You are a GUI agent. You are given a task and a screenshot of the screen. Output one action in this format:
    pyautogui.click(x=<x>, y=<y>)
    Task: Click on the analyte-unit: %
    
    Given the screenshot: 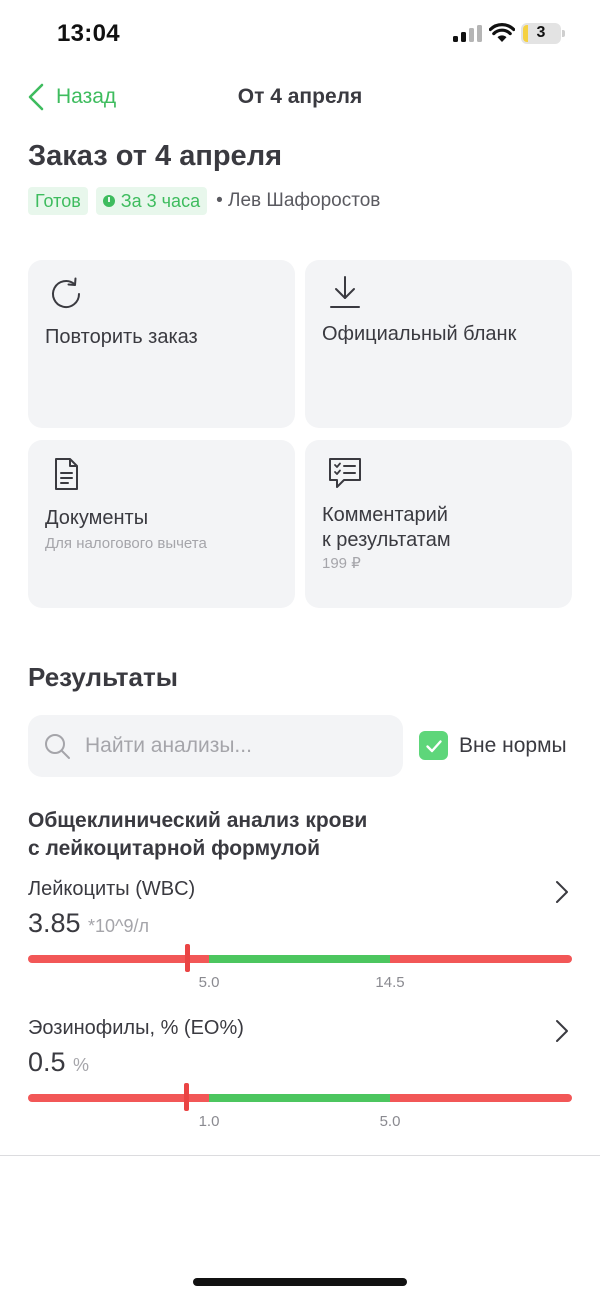 What is the action you would take?
    pyautogui.click(x=81, y=1065)
    